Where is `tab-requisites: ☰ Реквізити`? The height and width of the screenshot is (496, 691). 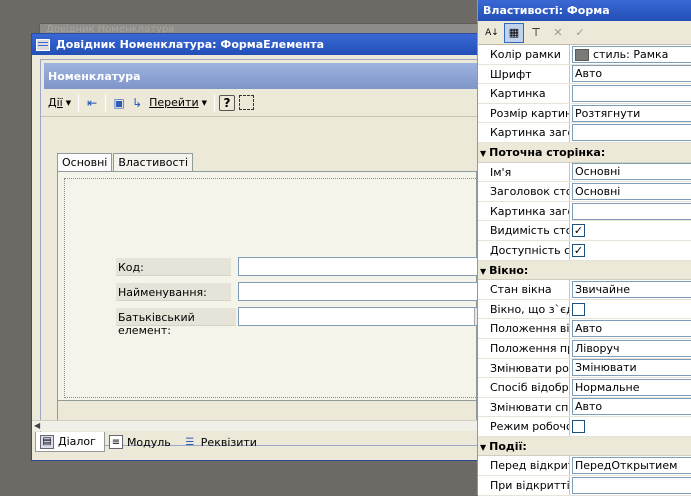
tab-requisites: ☰ Реквізити is located at coordinates (222, 442).